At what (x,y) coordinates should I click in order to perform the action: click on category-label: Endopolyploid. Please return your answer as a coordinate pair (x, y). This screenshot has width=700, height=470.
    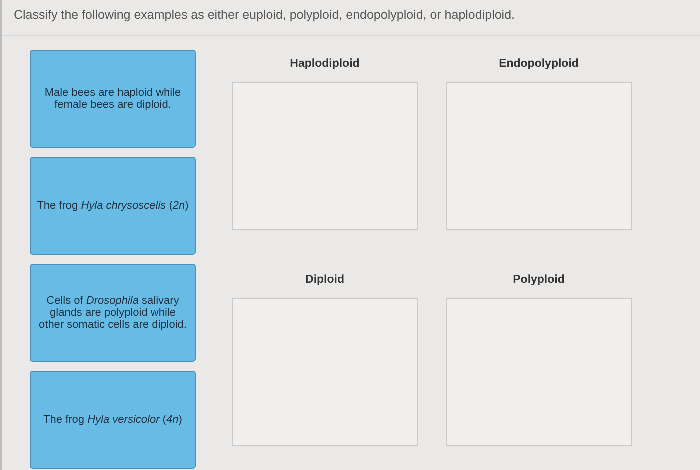
    Looking at the image, I should click on (539, 65).